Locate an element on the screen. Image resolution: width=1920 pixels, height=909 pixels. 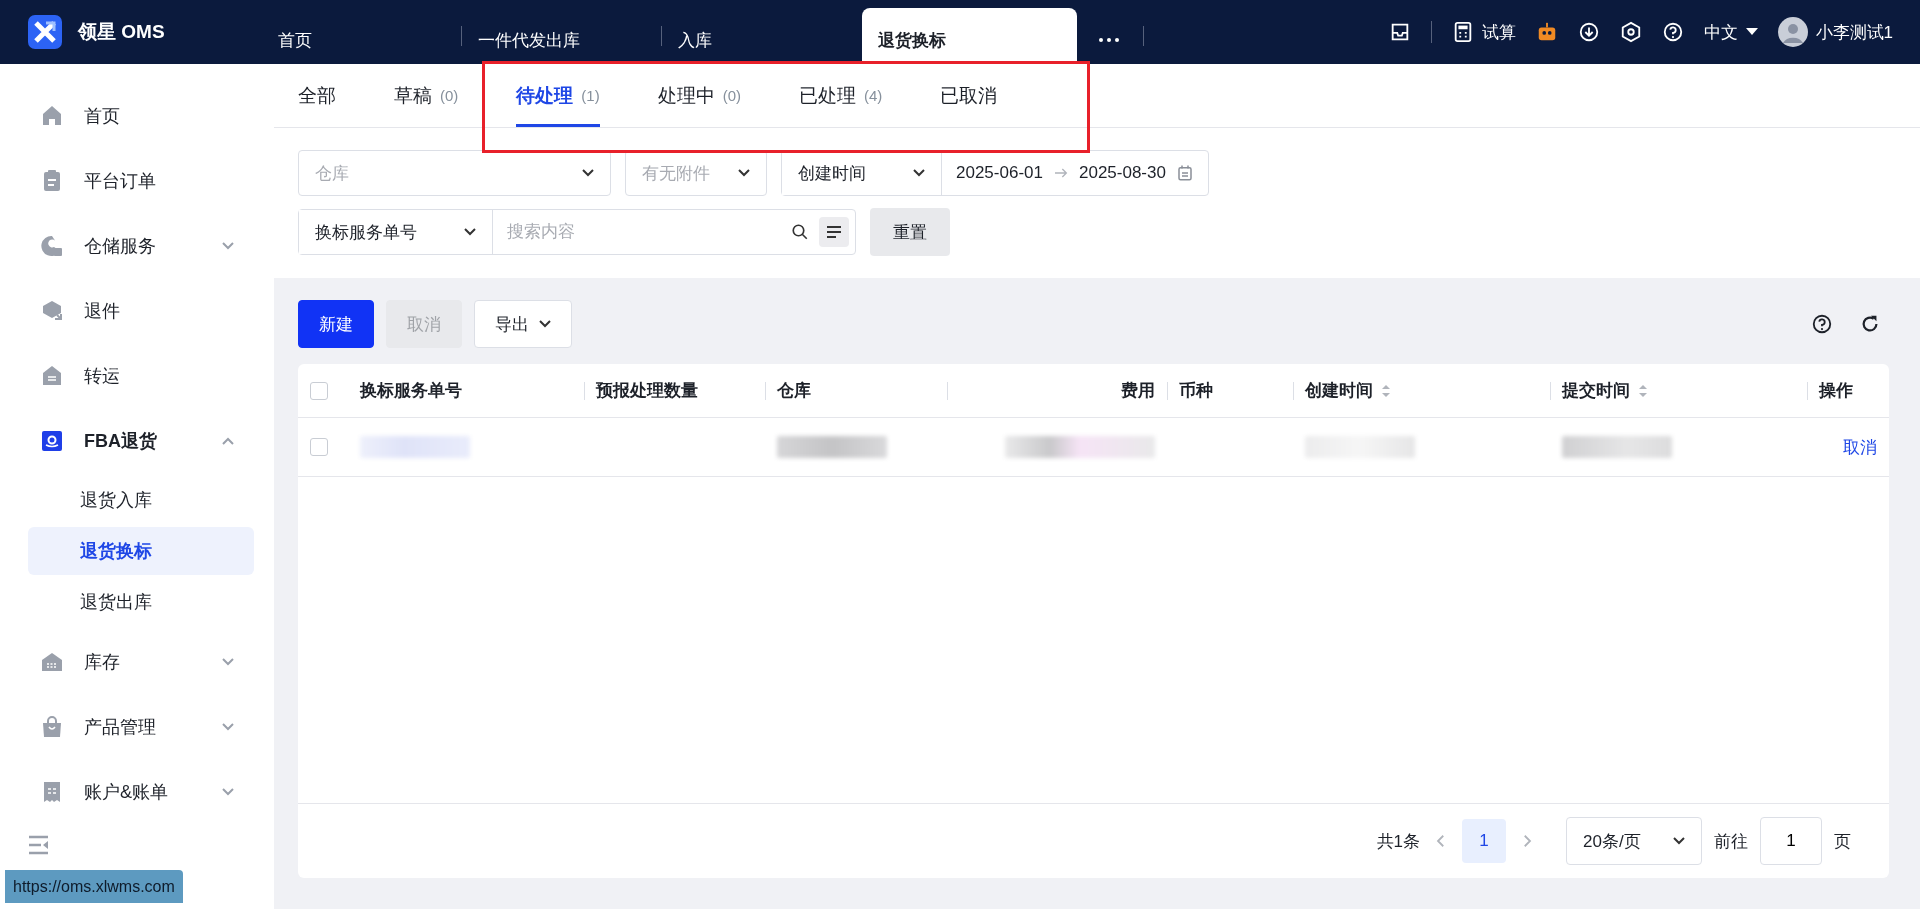
column-header: 预报处理数量 is located at coordinates (647, 391).